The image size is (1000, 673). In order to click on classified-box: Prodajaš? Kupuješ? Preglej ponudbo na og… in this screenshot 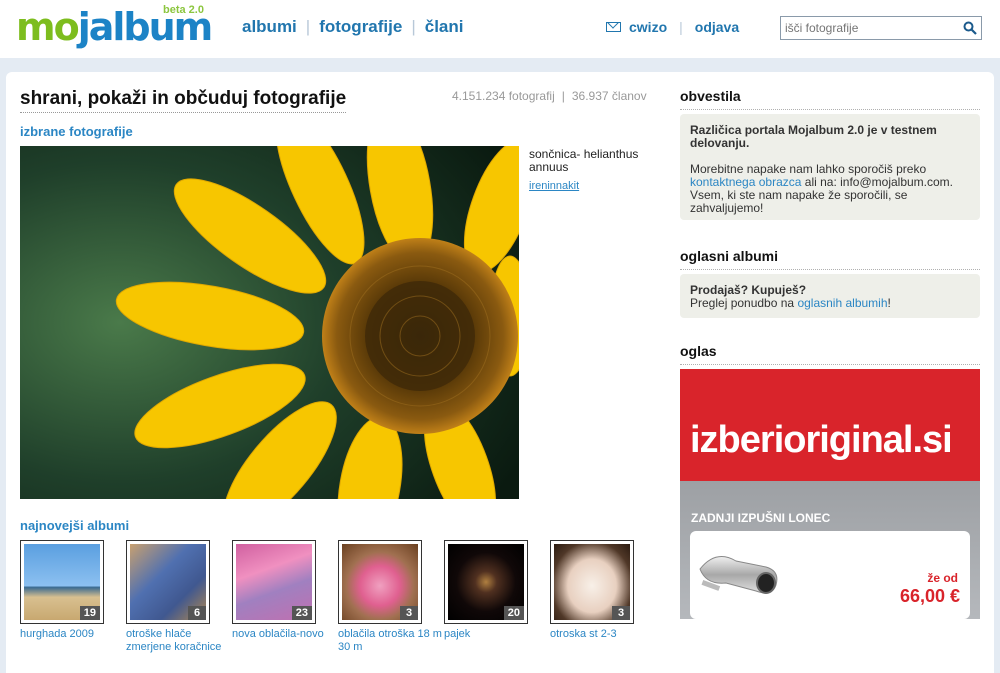, I will do `click(830, 296)`.